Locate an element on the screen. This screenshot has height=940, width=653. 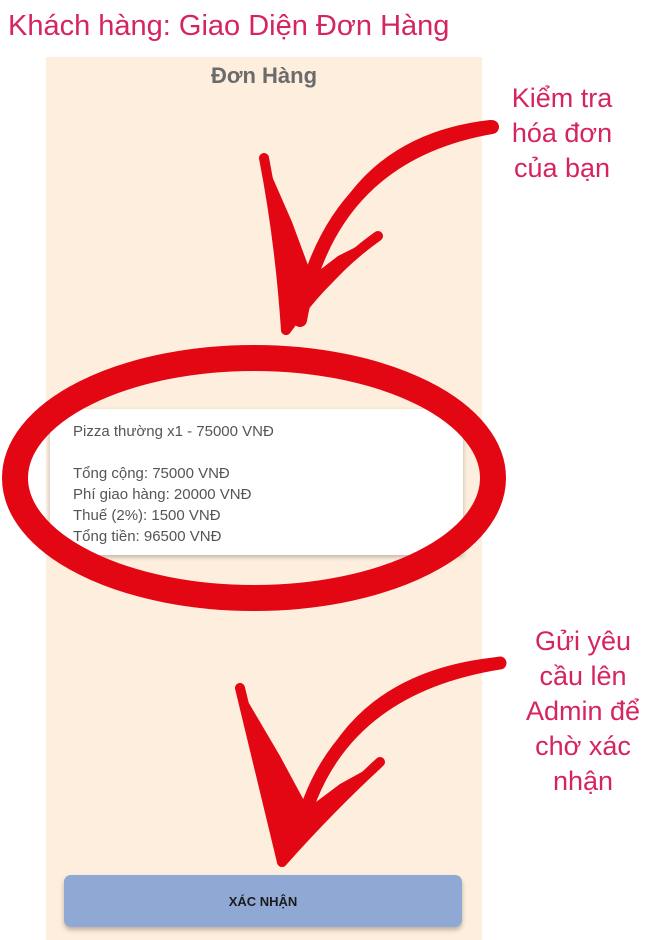
invoice-callout-line: Kiểm tra is located at coordinates (562, 98).